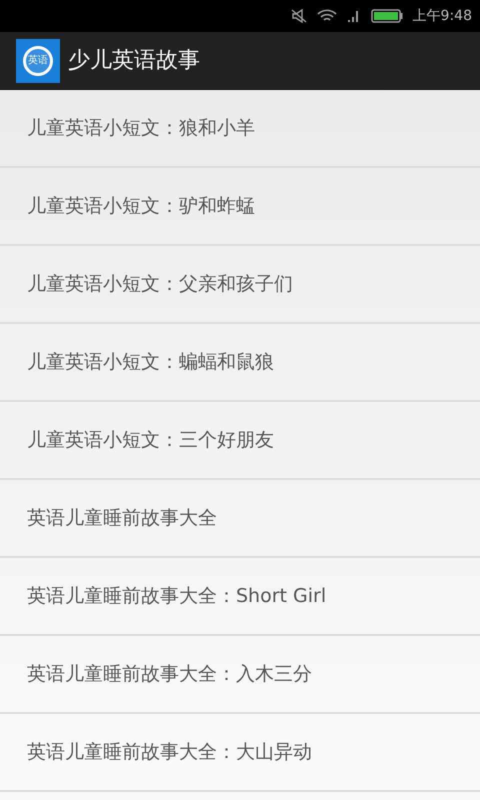  I want to click on story-item: 英语儿童睡前故事大全：Short Girl, so click(240, 597).